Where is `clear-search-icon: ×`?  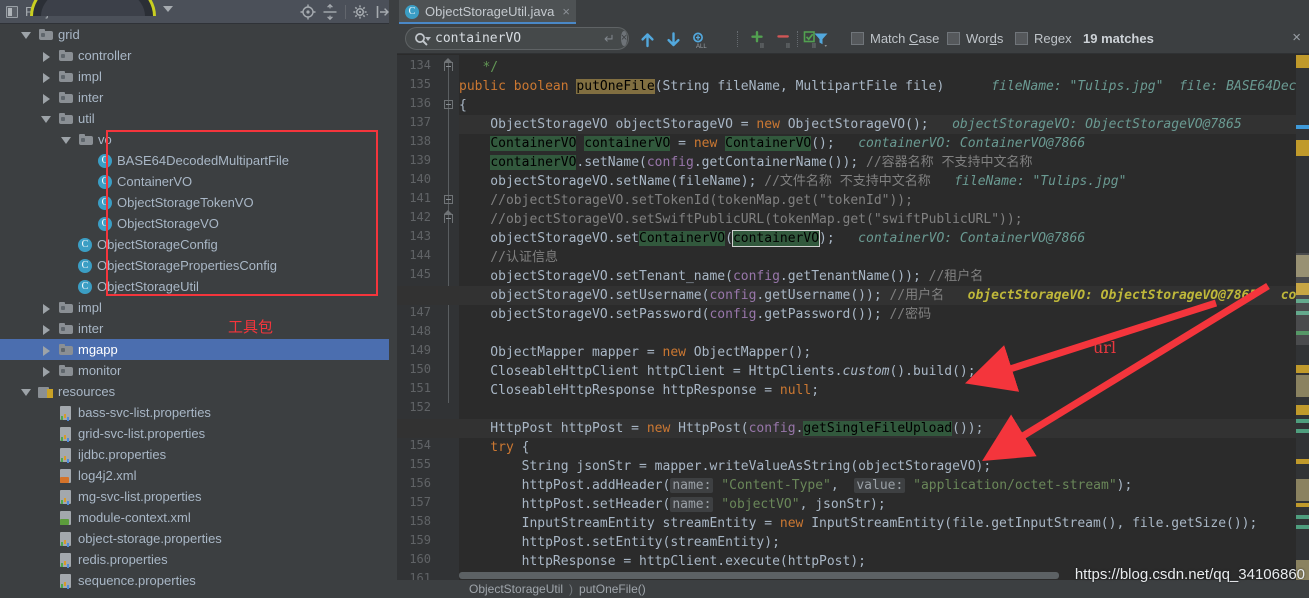
clear-search-icon: × is located at coordinates (624, 38).